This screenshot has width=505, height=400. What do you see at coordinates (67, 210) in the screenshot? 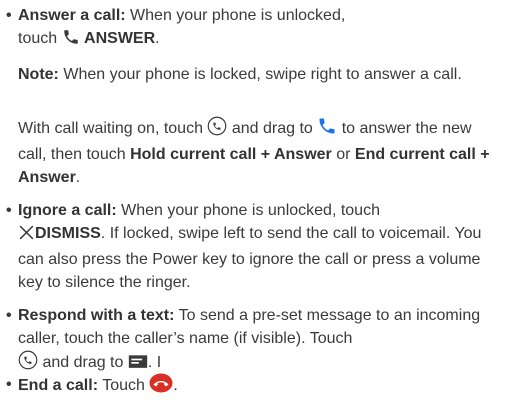
I see `ignore-call-title: Ignore a call:` at bounding box center [67, 210].